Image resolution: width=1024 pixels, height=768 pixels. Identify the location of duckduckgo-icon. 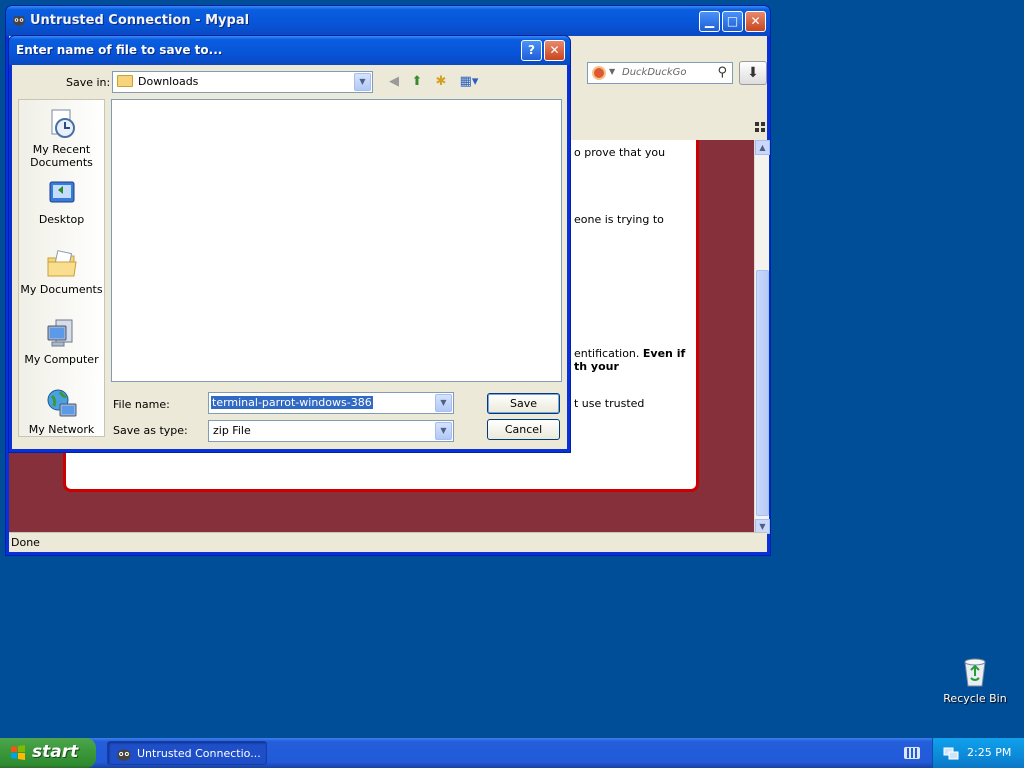
(599, 73).